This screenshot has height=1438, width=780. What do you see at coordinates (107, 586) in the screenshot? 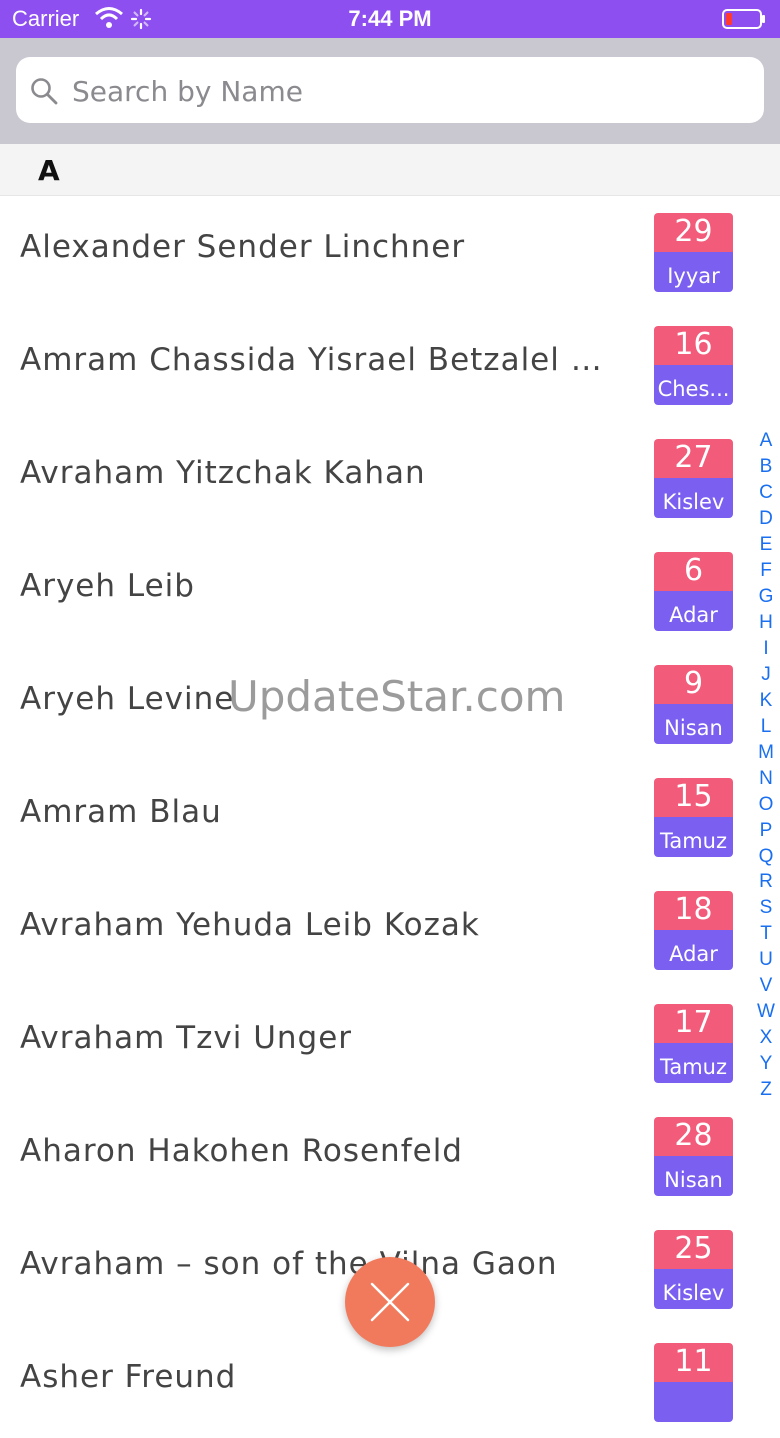
I see `person-name: Aryeh Leib` at bounding box center [107, 586].